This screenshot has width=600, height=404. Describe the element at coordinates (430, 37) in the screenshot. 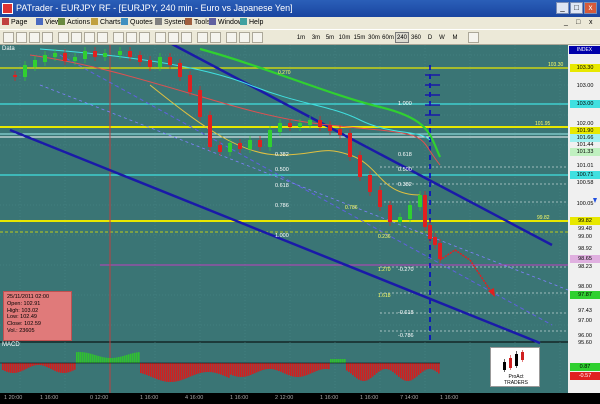

I see `tf-daily: D` at that location.